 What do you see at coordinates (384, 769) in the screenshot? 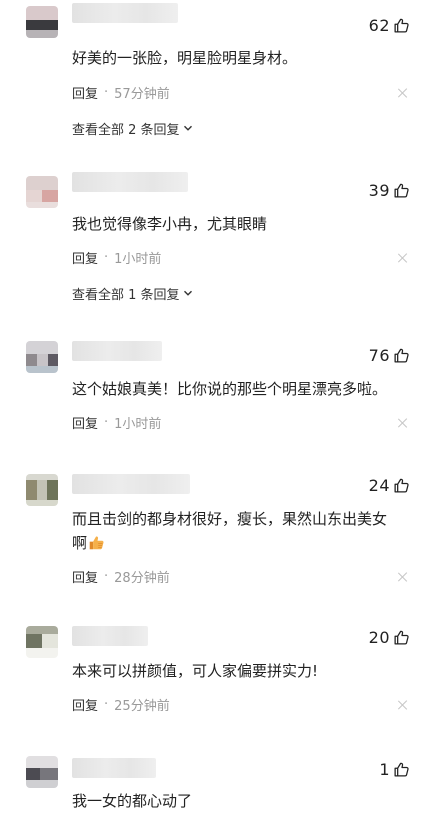
I see `like-count: 1` at bounding box center [384, 769].